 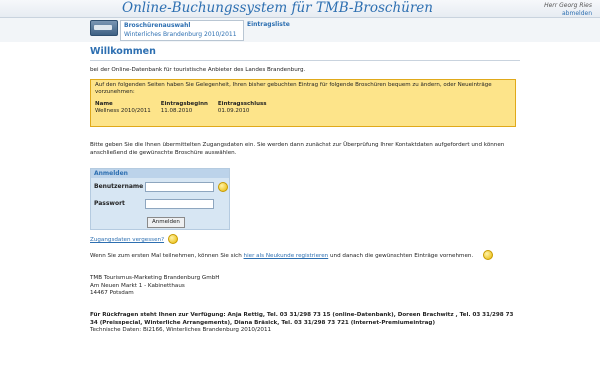 I want to click on selected-brochure: Winterliches Brandenburg 2010/2011, so click(x=180, y=34).